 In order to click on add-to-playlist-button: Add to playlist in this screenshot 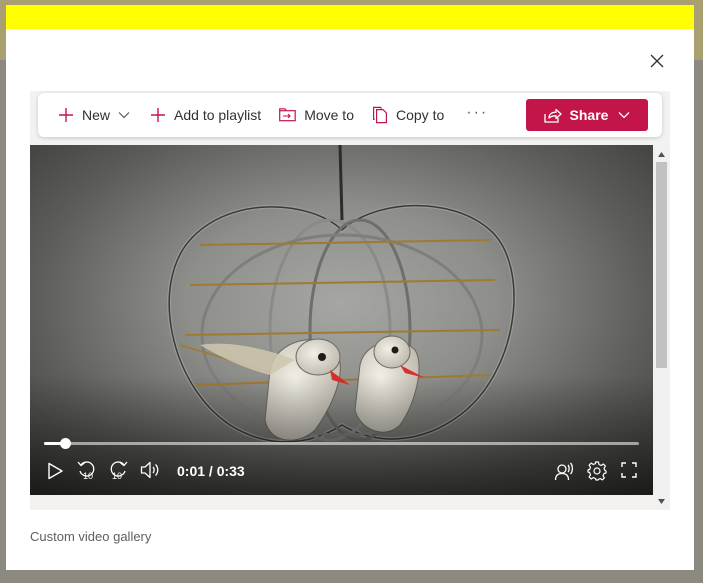, I will do `click(205, 115)`.